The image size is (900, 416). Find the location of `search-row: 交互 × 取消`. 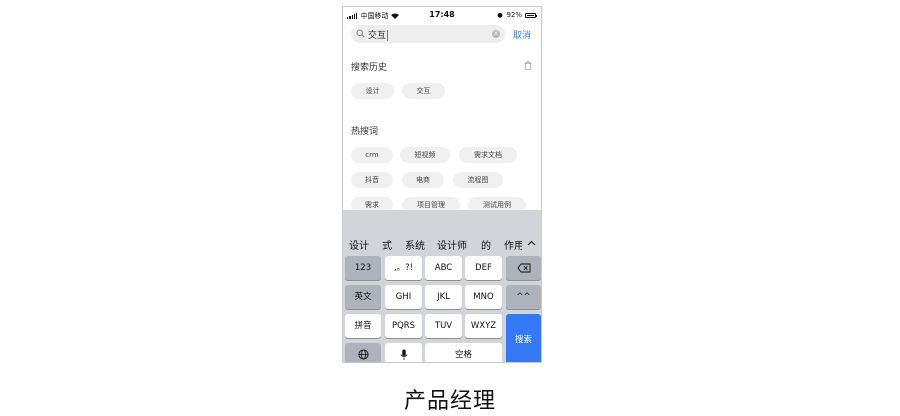

search-row: 交互 × 取消 is located at coordinates (442, 34).